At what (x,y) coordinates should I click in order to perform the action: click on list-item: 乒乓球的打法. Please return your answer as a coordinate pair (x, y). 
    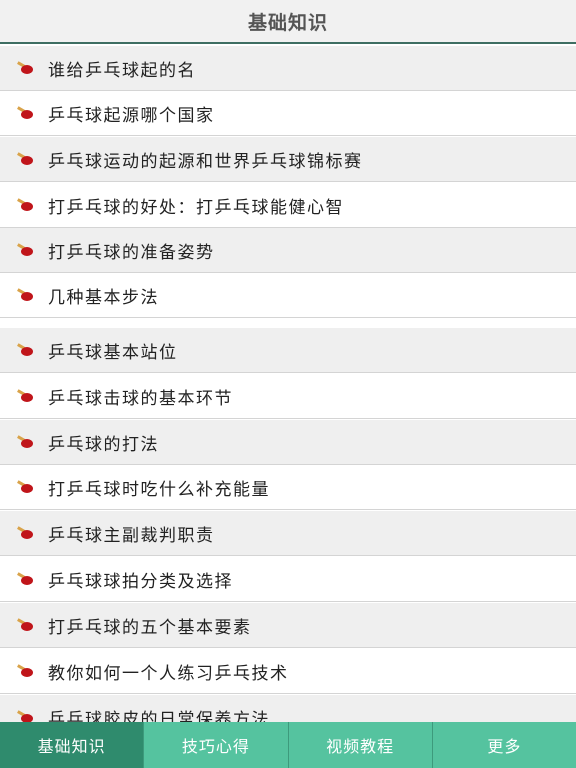
    Looking at the image, I should click on (288, 442).